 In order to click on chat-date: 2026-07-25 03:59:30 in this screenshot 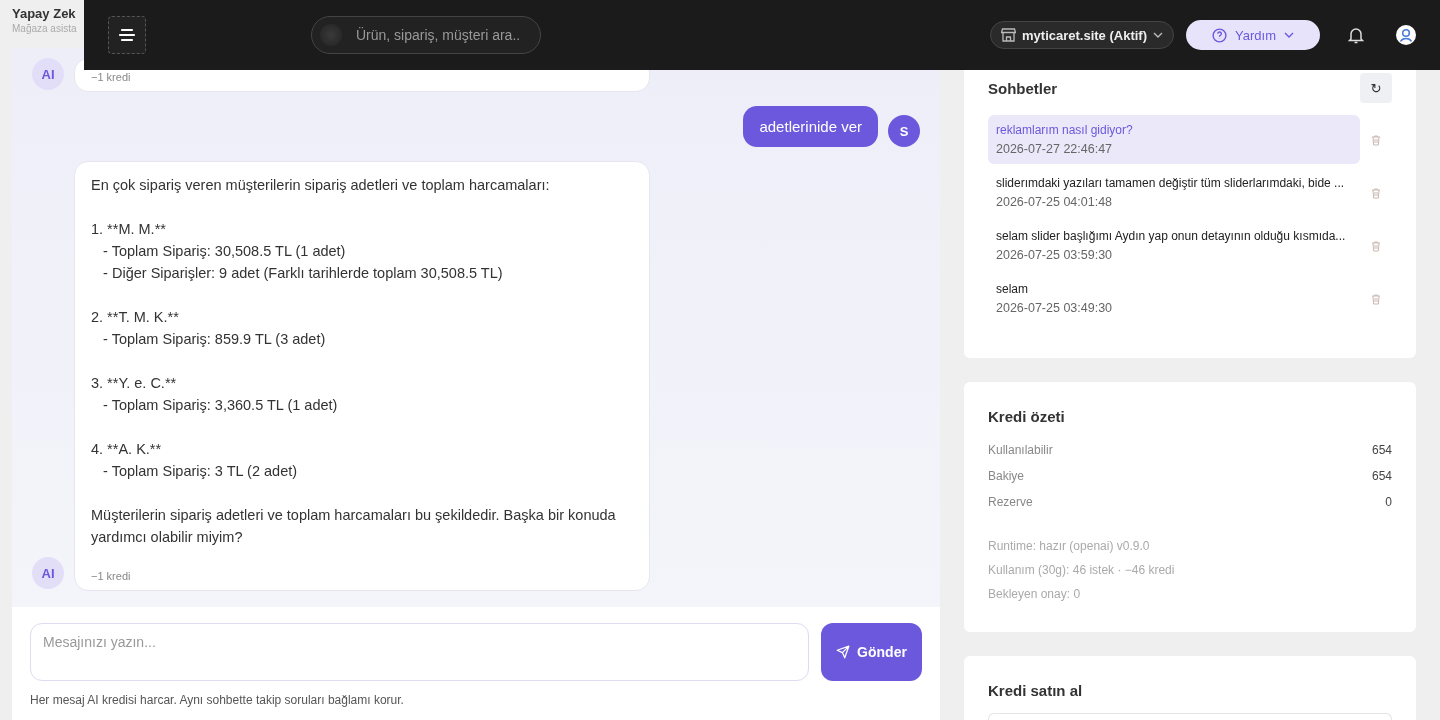, I will do `click(1054, 255)`.